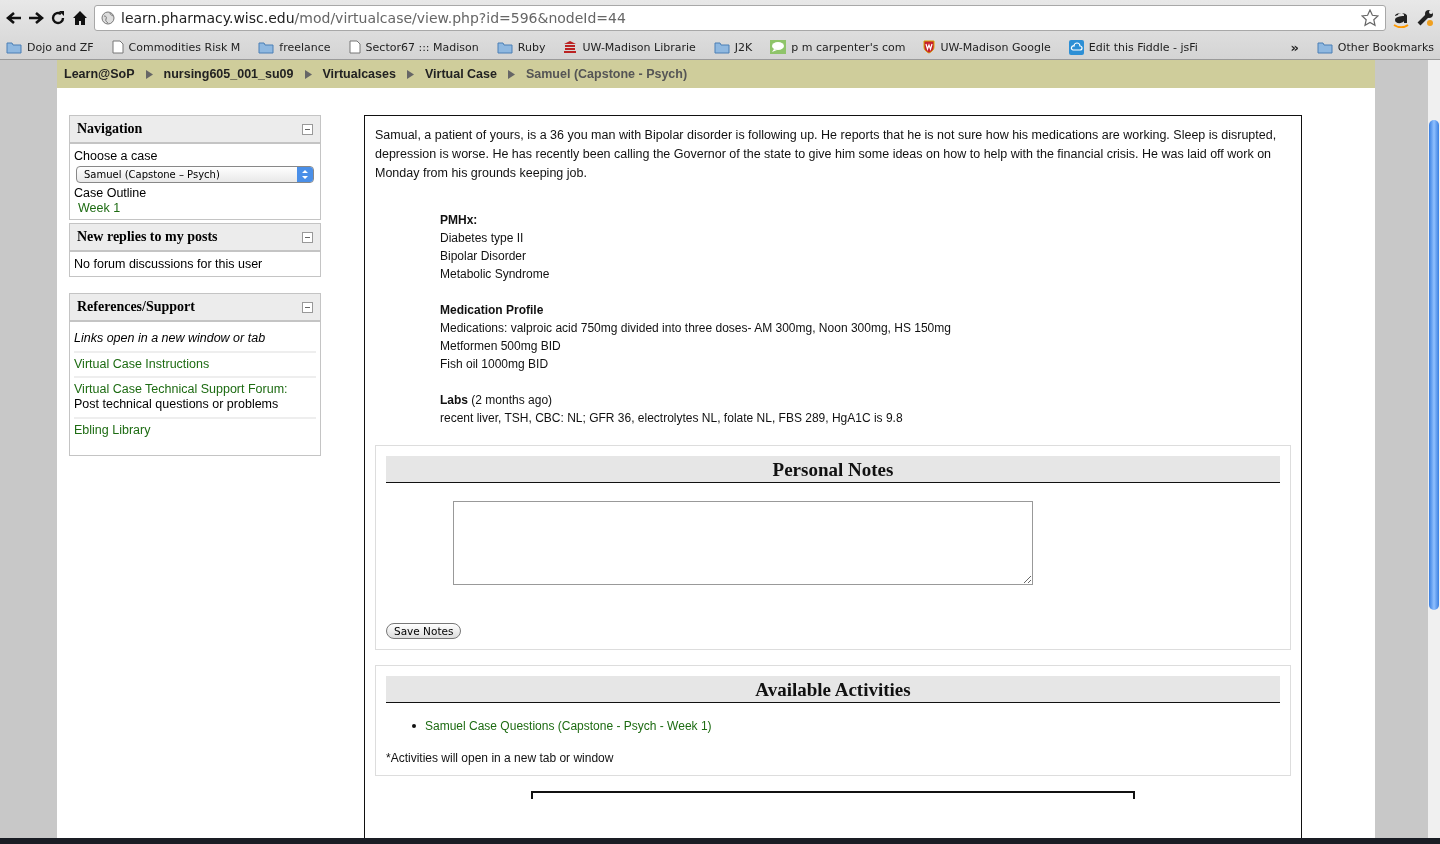 The width and height of the screenshot is (1440, 844). I want to click on bookmark: freelance, so click(294, 47).